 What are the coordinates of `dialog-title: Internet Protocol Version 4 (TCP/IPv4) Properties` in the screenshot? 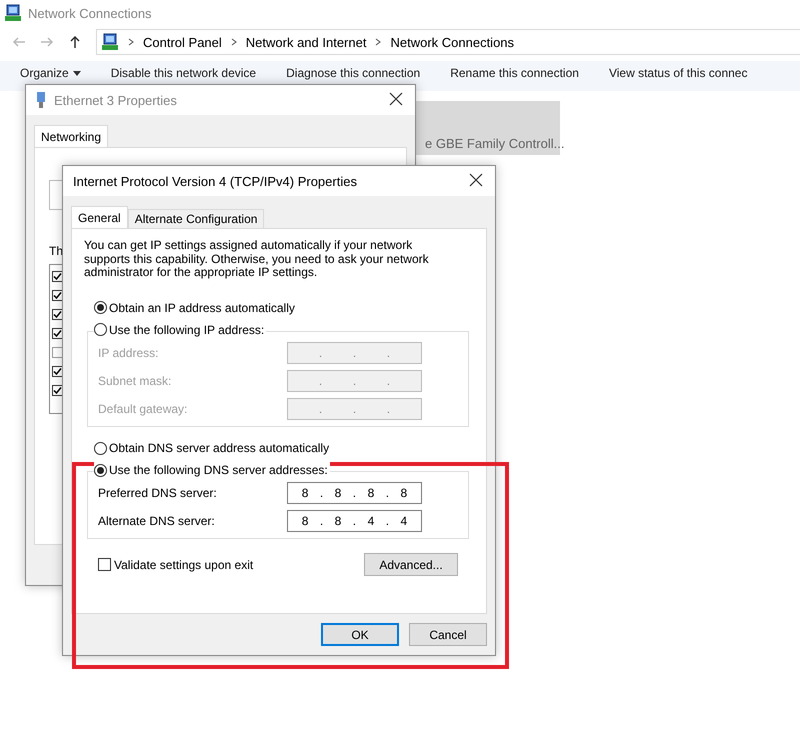 It's located at (215, 181).